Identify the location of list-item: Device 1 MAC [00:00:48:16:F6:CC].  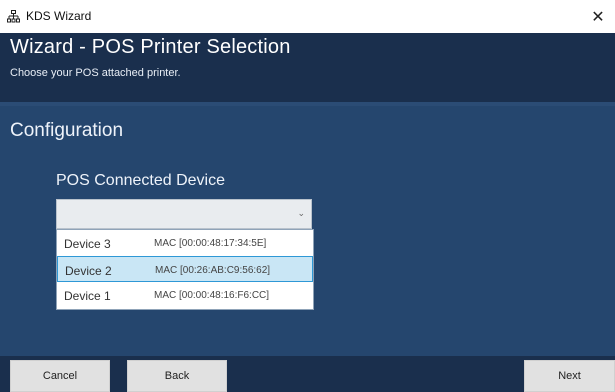
(185, 295).